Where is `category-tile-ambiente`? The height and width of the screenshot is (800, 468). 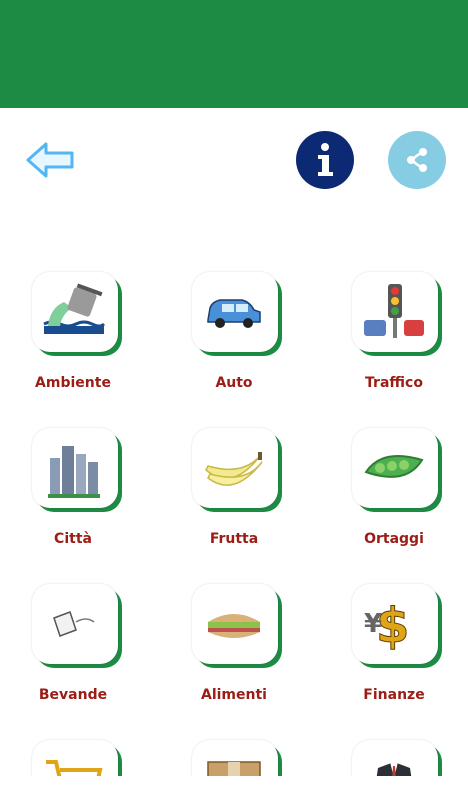 category-tile-ambiente is located at coordinates (78, 315).